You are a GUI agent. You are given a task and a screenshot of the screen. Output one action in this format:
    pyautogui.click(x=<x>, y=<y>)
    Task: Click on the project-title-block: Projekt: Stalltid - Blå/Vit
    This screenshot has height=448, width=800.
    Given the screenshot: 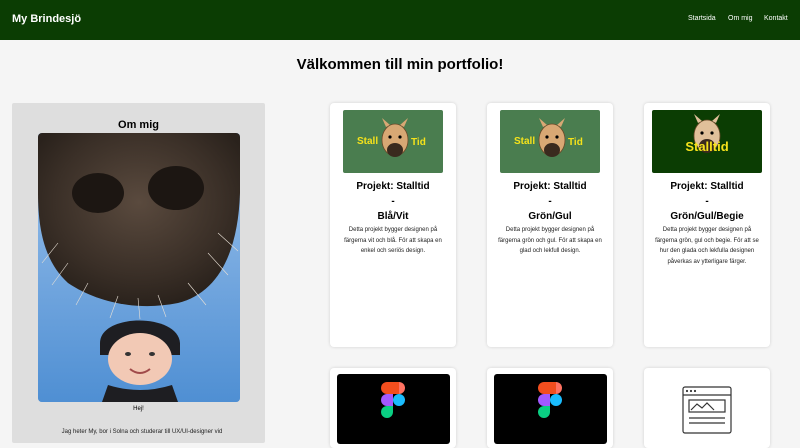 What is the action you would take?
    pyautogui.click(x=393, y=201)
    